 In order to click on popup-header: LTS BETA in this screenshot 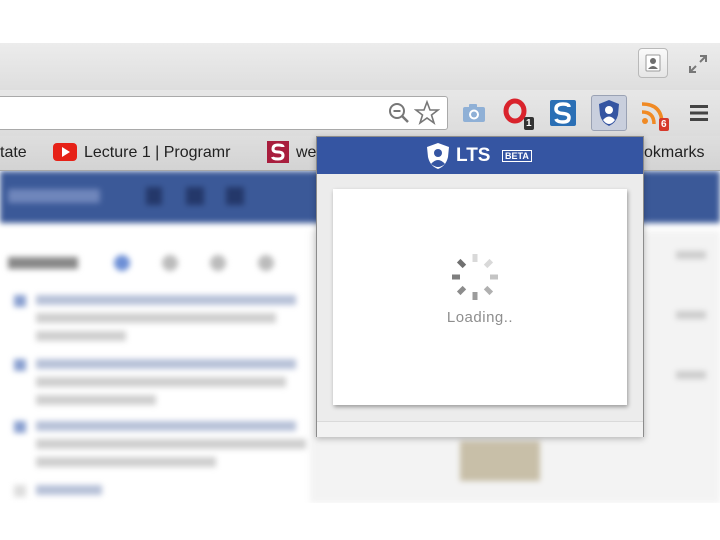, I will do `click(480, 155)`.